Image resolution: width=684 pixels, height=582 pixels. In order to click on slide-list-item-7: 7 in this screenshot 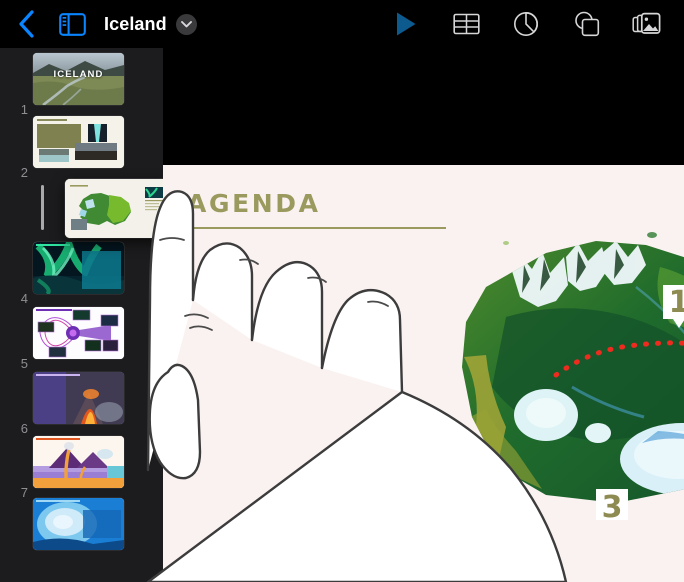, I will do `click(81, 467)`.